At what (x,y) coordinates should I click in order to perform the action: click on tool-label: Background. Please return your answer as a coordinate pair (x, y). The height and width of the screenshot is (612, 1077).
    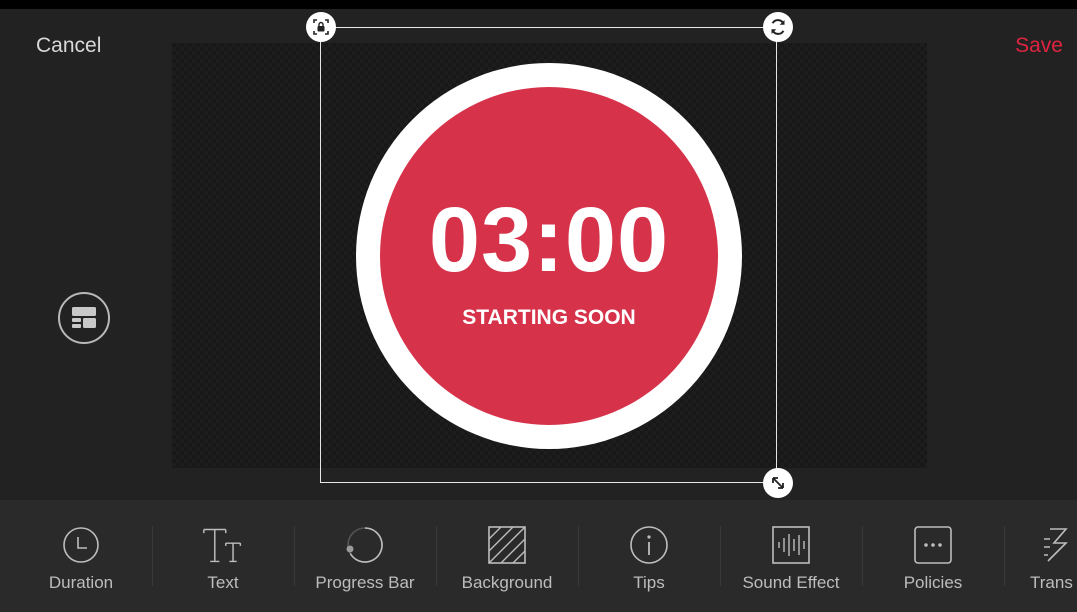
    Looking at the image, I should click on (507, 582).